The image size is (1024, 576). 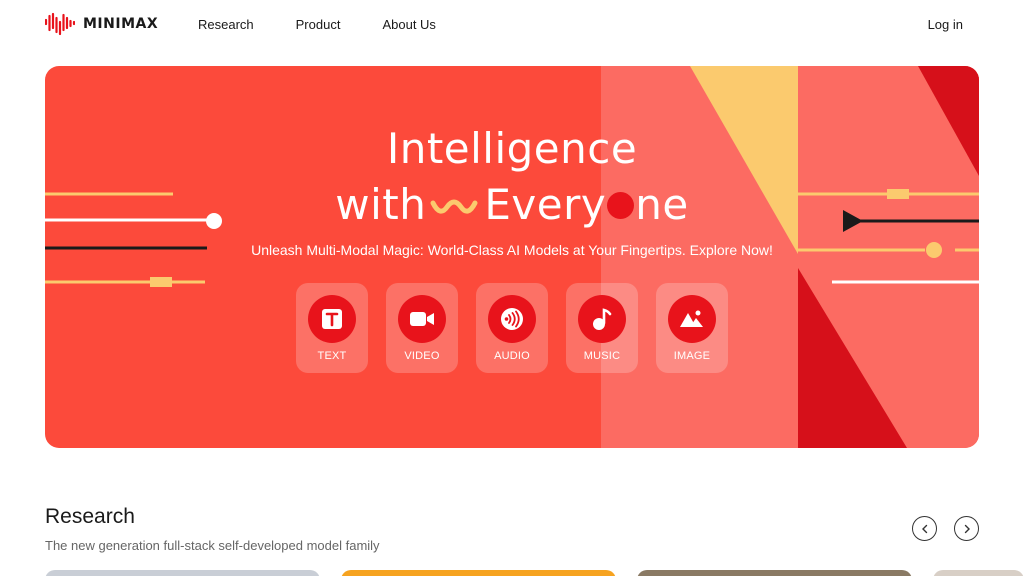 I want to click on research-card-carousel, so click(x=534, y=573).